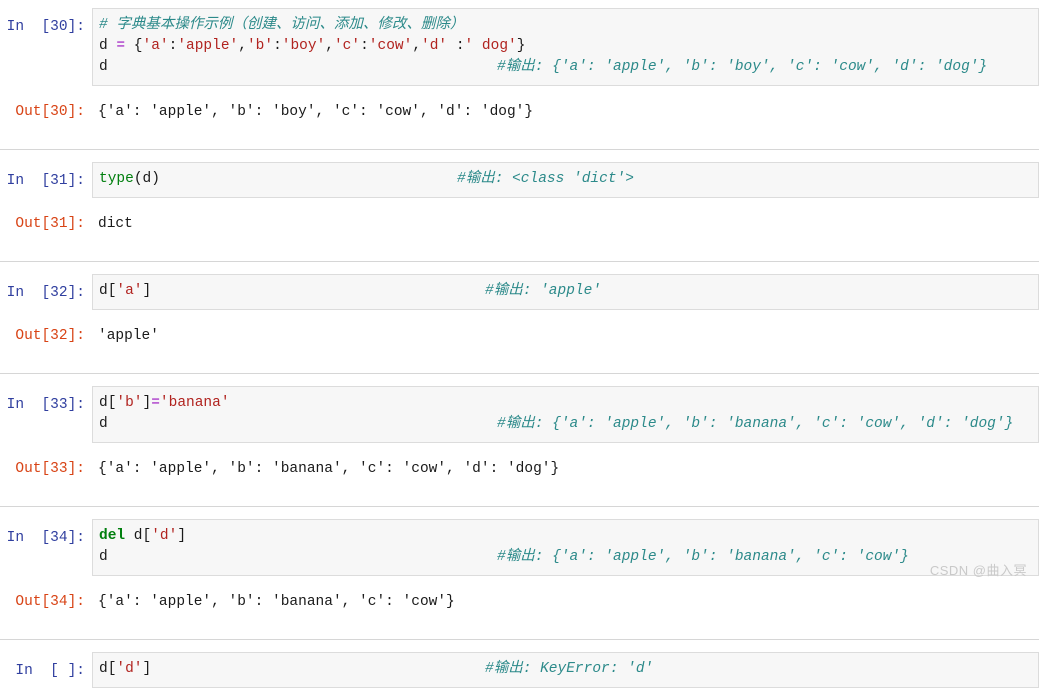 Image resolution: width=1039 pixels, height=688 pixels. Describe the element at coordinates (116, 179) in the screenshot. I see `code-token: type` at that location.